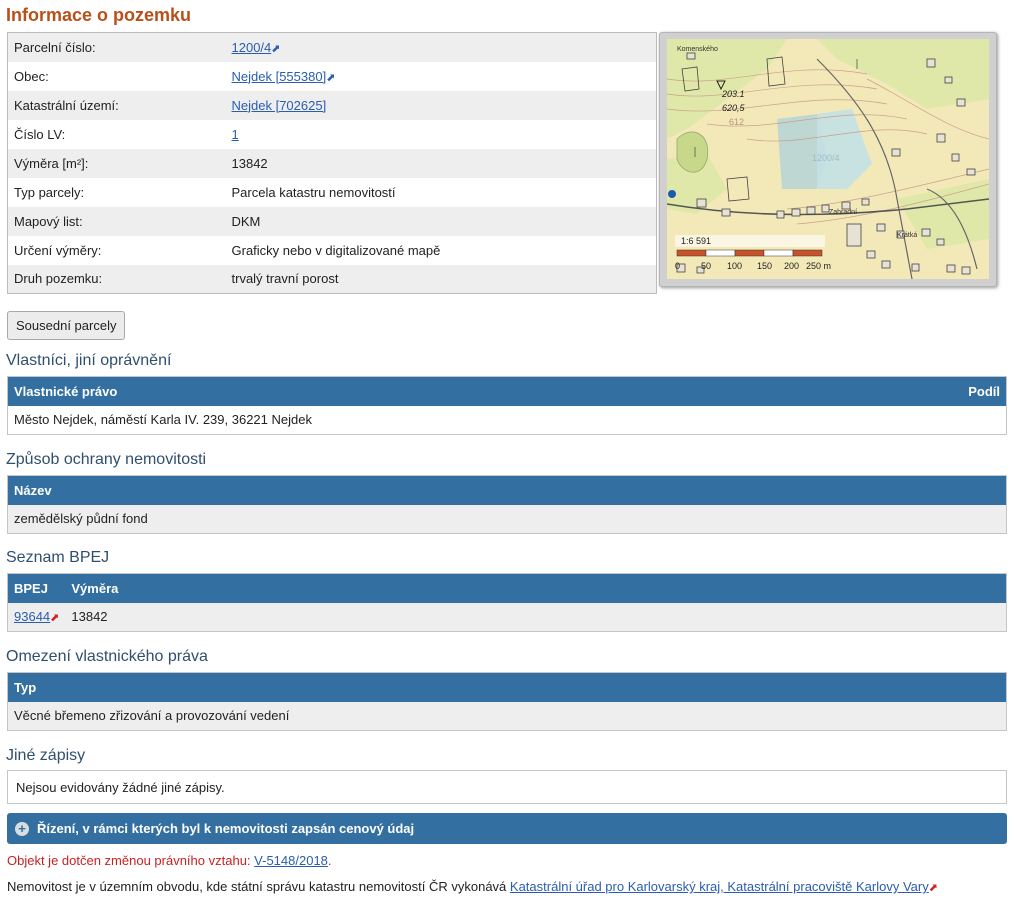 The height and width of the screenshot is (902, 1014). Describe the element at coordinates (107, 656) in the screenshot. I see `restriction-heading: Omezení vlastnického práva` at that location.